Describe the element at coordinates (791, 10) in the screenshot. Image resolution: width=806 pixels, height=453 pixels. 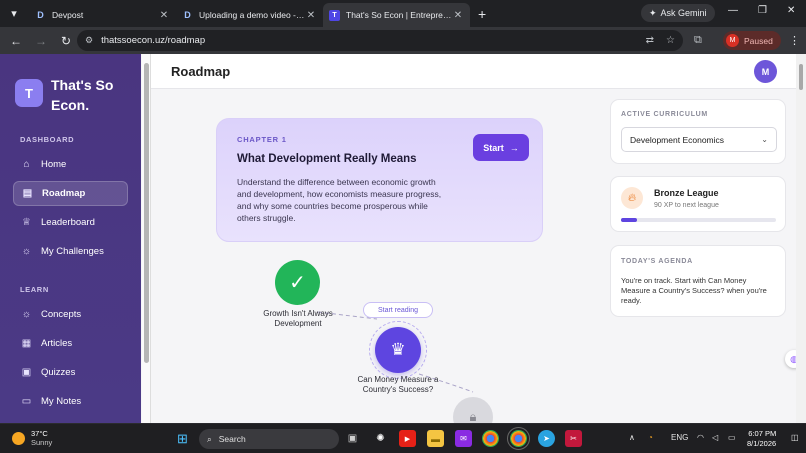
I see `close-window-icon: ✕` at that location.